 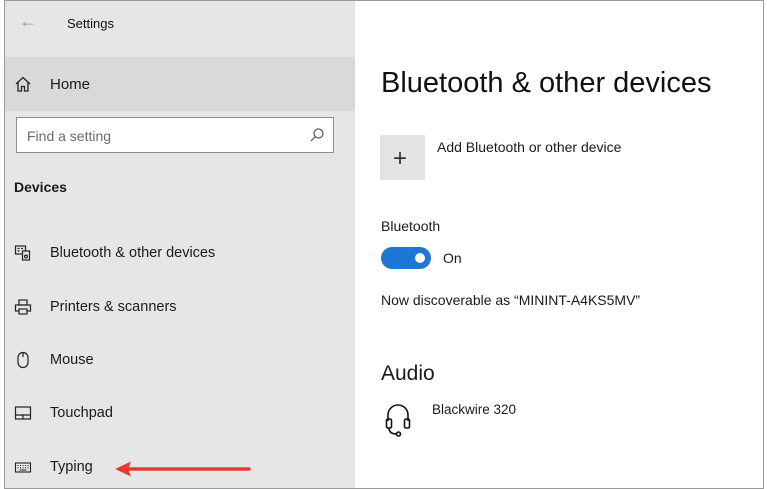 What do you see at coordinates (23, 309) in the screenshot?
I see `printer-icon` at bounding box center [23, 309].